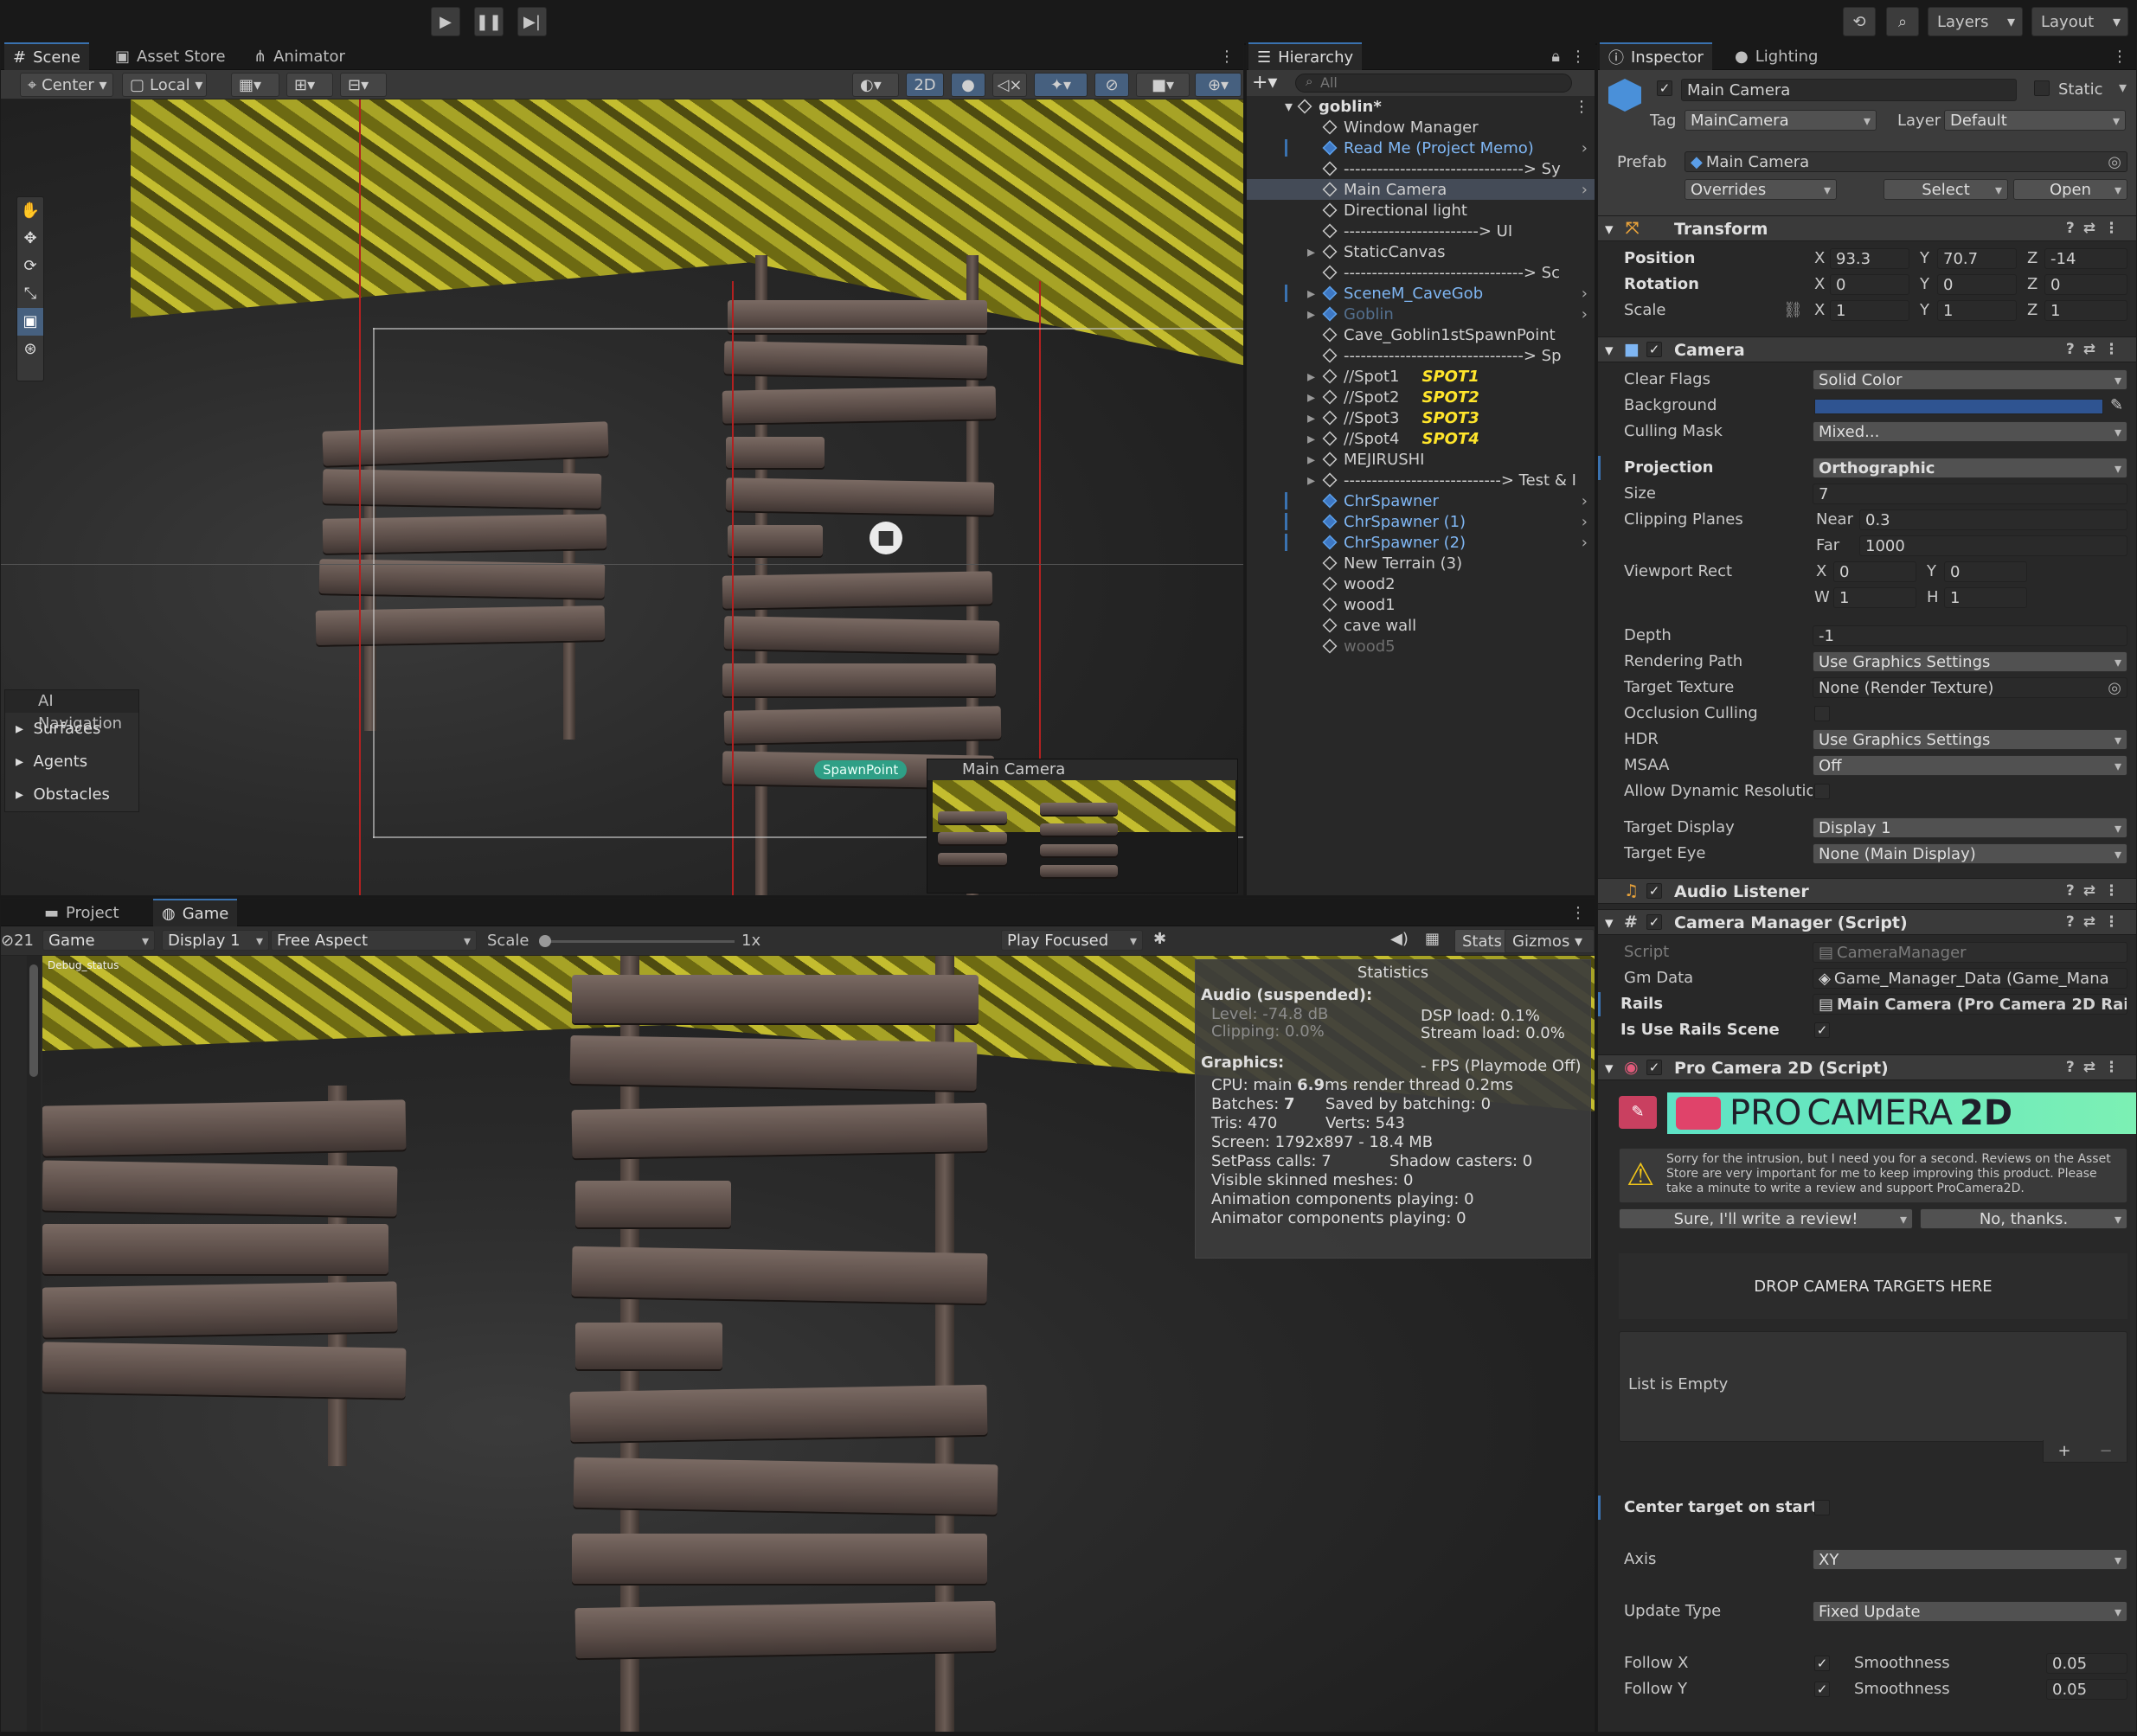 The height and width of the screenshot is (1736, 2137). What do you see at coordinates (1970, 979) in the screenshot?
I see `gm-data-field: ◈ Game_Manager_Data (Game_Mana` at bounding box center [1970, 979].